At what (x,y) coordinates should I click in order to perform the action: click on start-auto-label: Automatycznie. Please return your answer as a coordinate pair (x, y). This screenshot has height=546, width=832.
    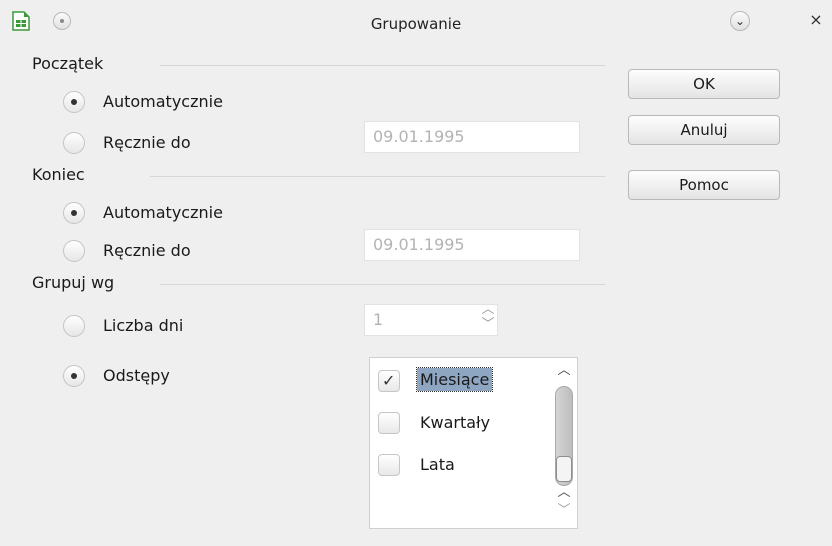
    Looking at the image, I should click on (163, 101).